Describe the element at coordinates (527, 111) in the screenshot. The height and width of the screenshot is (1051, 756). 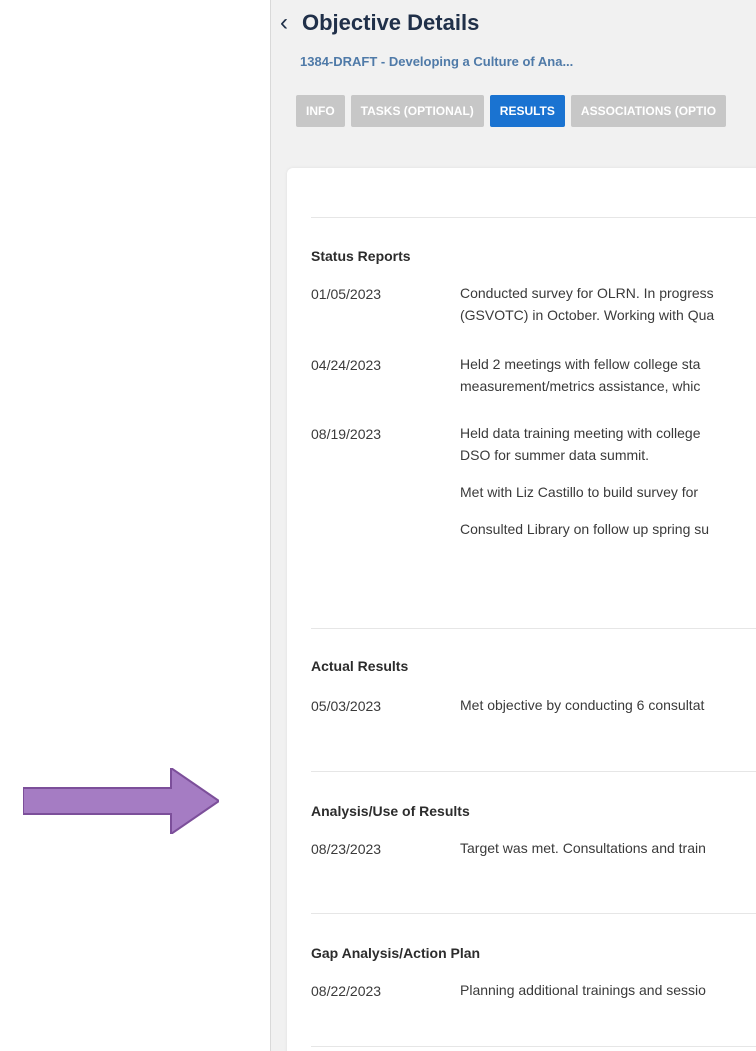
I see `tab-results: RESULTS` at that location.